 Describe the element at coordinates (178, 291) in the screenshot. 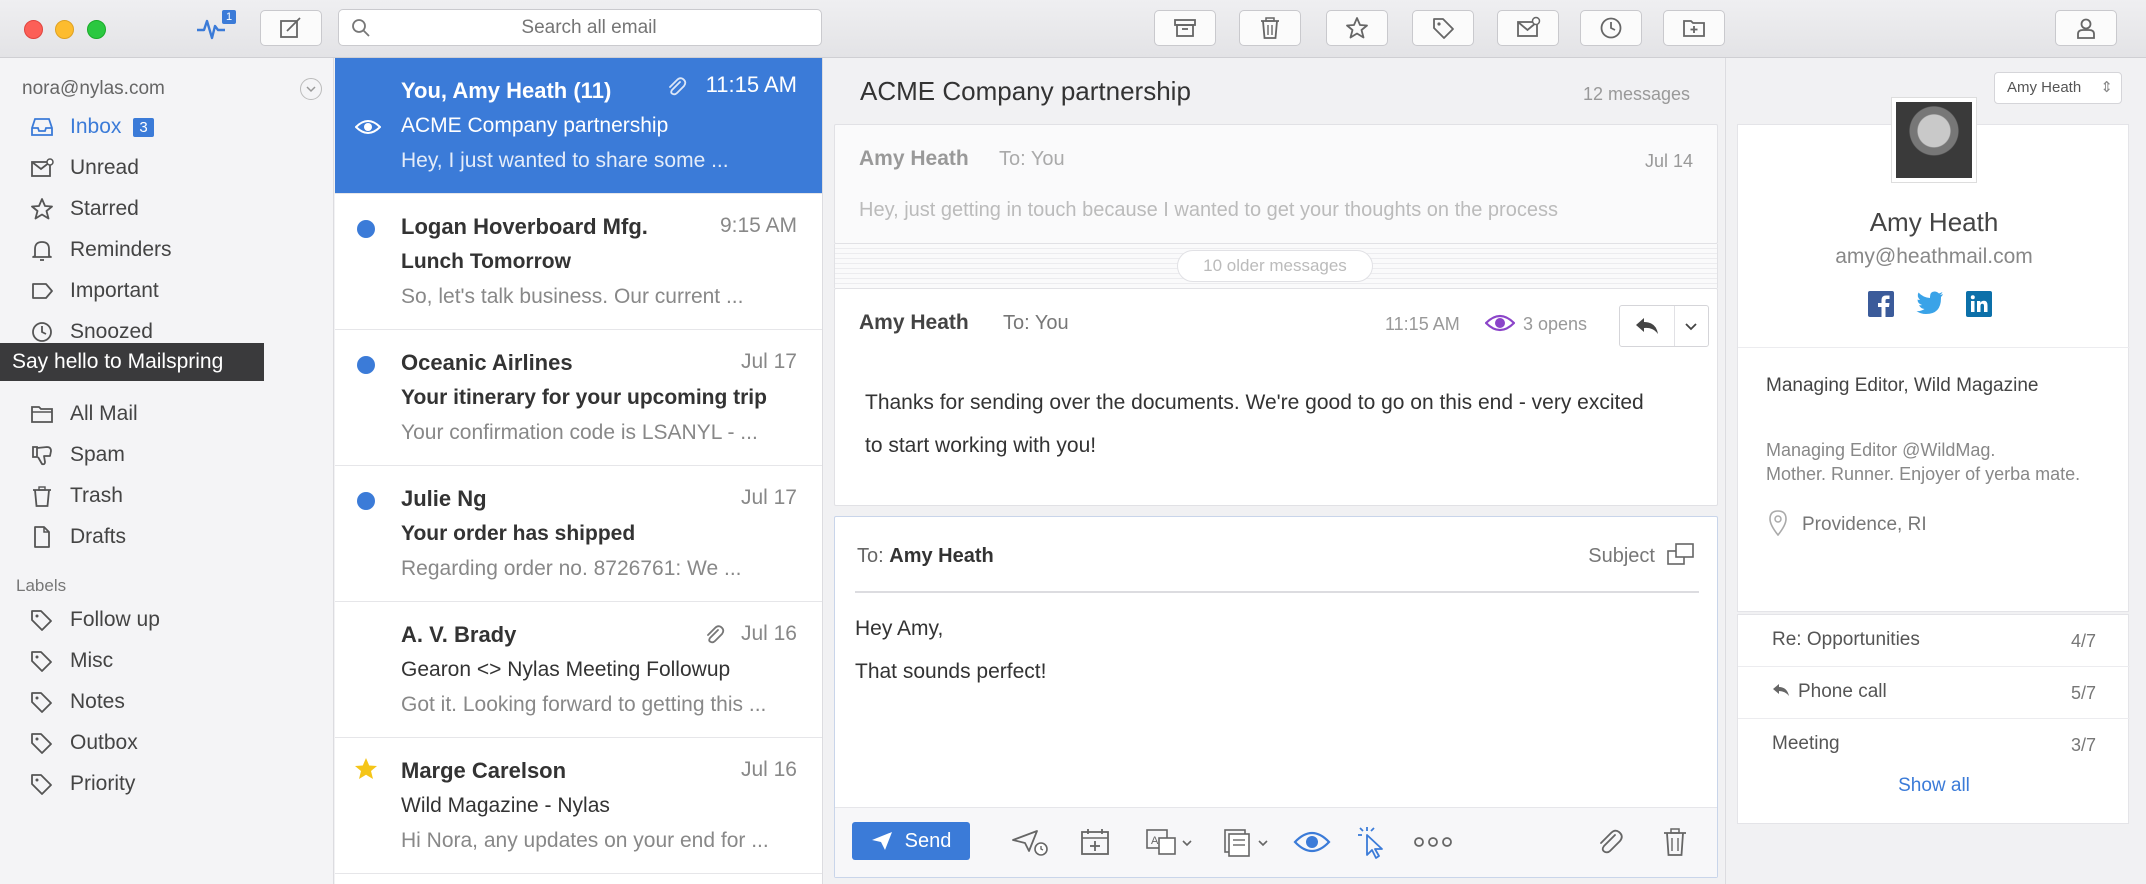

I see `sidebar-item-important: Important` at that location.